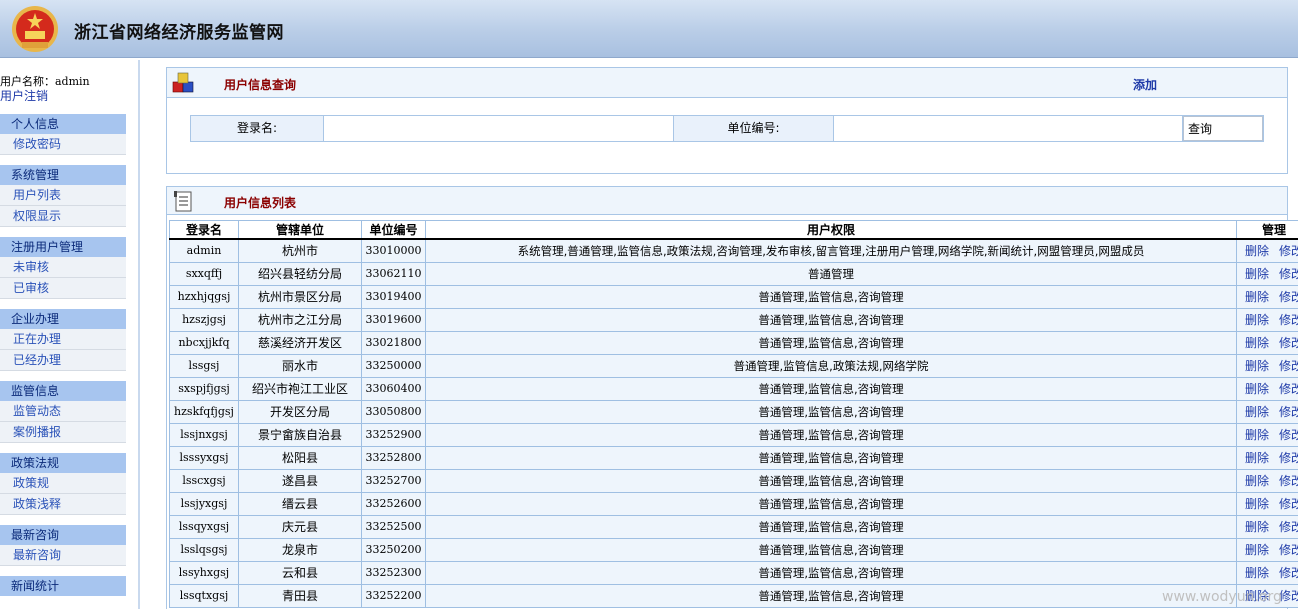  What do you see at coordinates (179, 33) in the screenshot?
I see `site-title: 浙江省网络经济服务监管网` at bounding box center [179, 33].